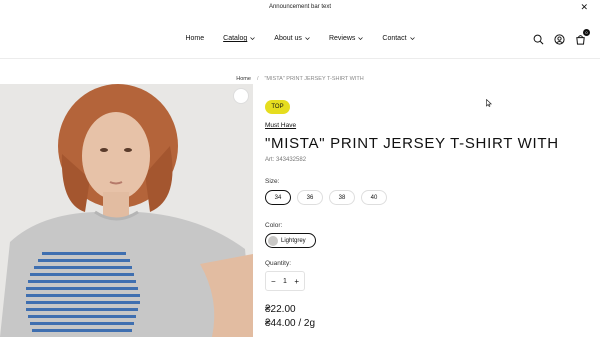 This screenshot has height=337, width=600. Describe the element at coordinates (274, 225) in the screenshot. I see `color-label: Color:` at that location.